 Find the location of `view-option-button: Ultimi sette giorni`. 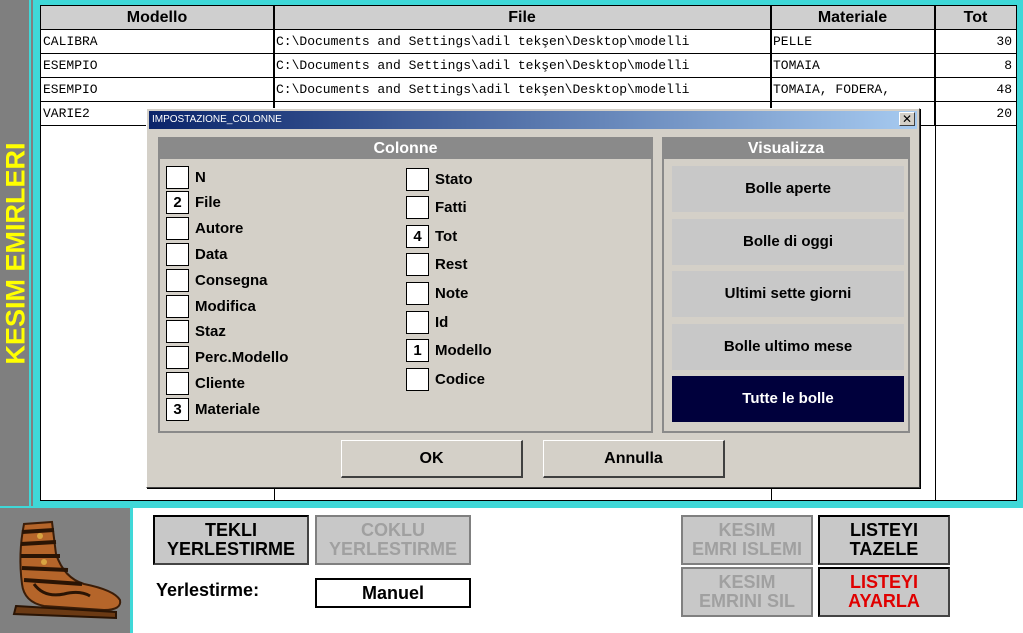

view-option-button: Ultimi sette giorni is located at coordinates (788, 294).